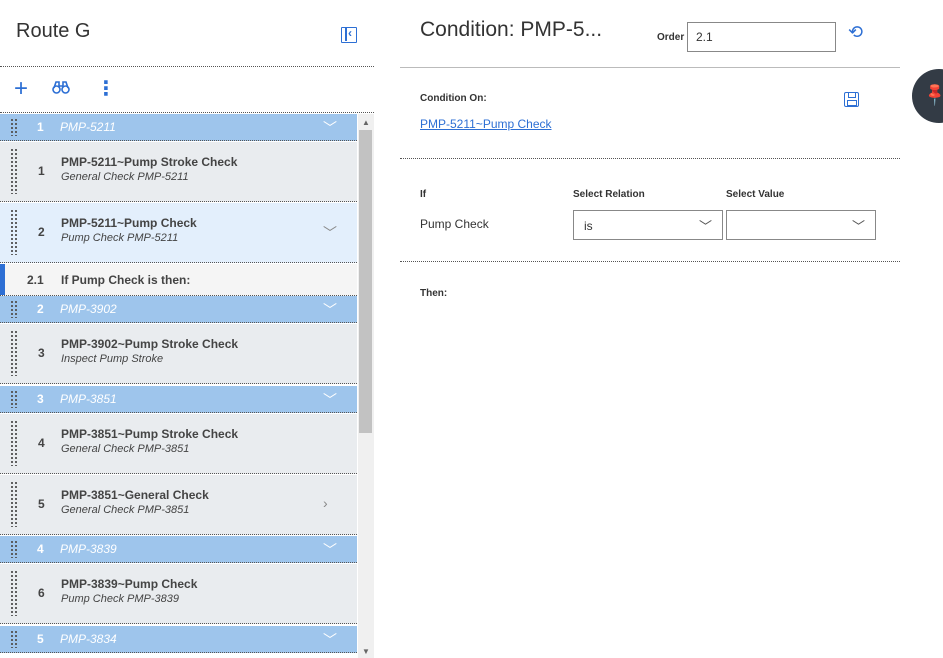 The width and height of the screenshot is (943, 658). I want to click on pin-icon: 📌, so click(932, 94).